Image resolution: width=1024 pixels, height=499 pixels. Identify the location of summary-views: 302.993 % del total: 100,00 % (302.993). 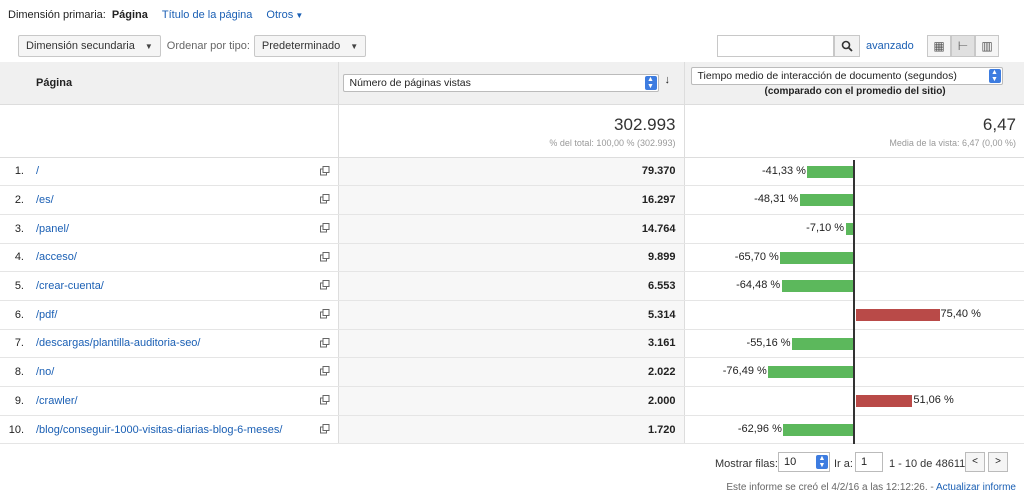
(511, 131).